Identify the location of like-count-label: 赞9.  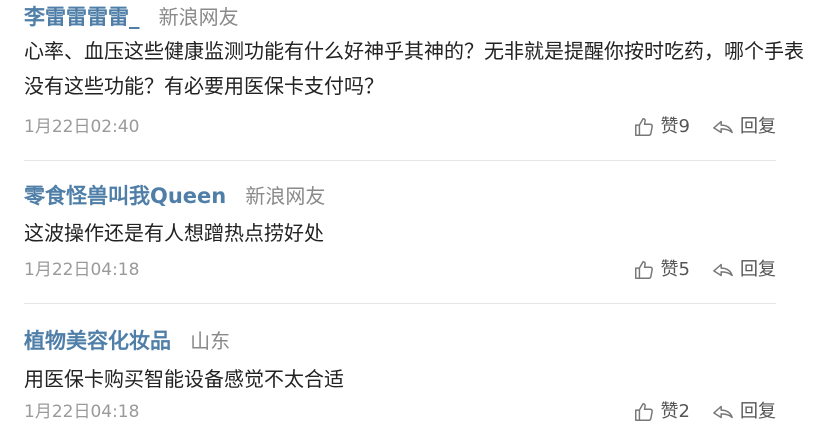
(675, 126).